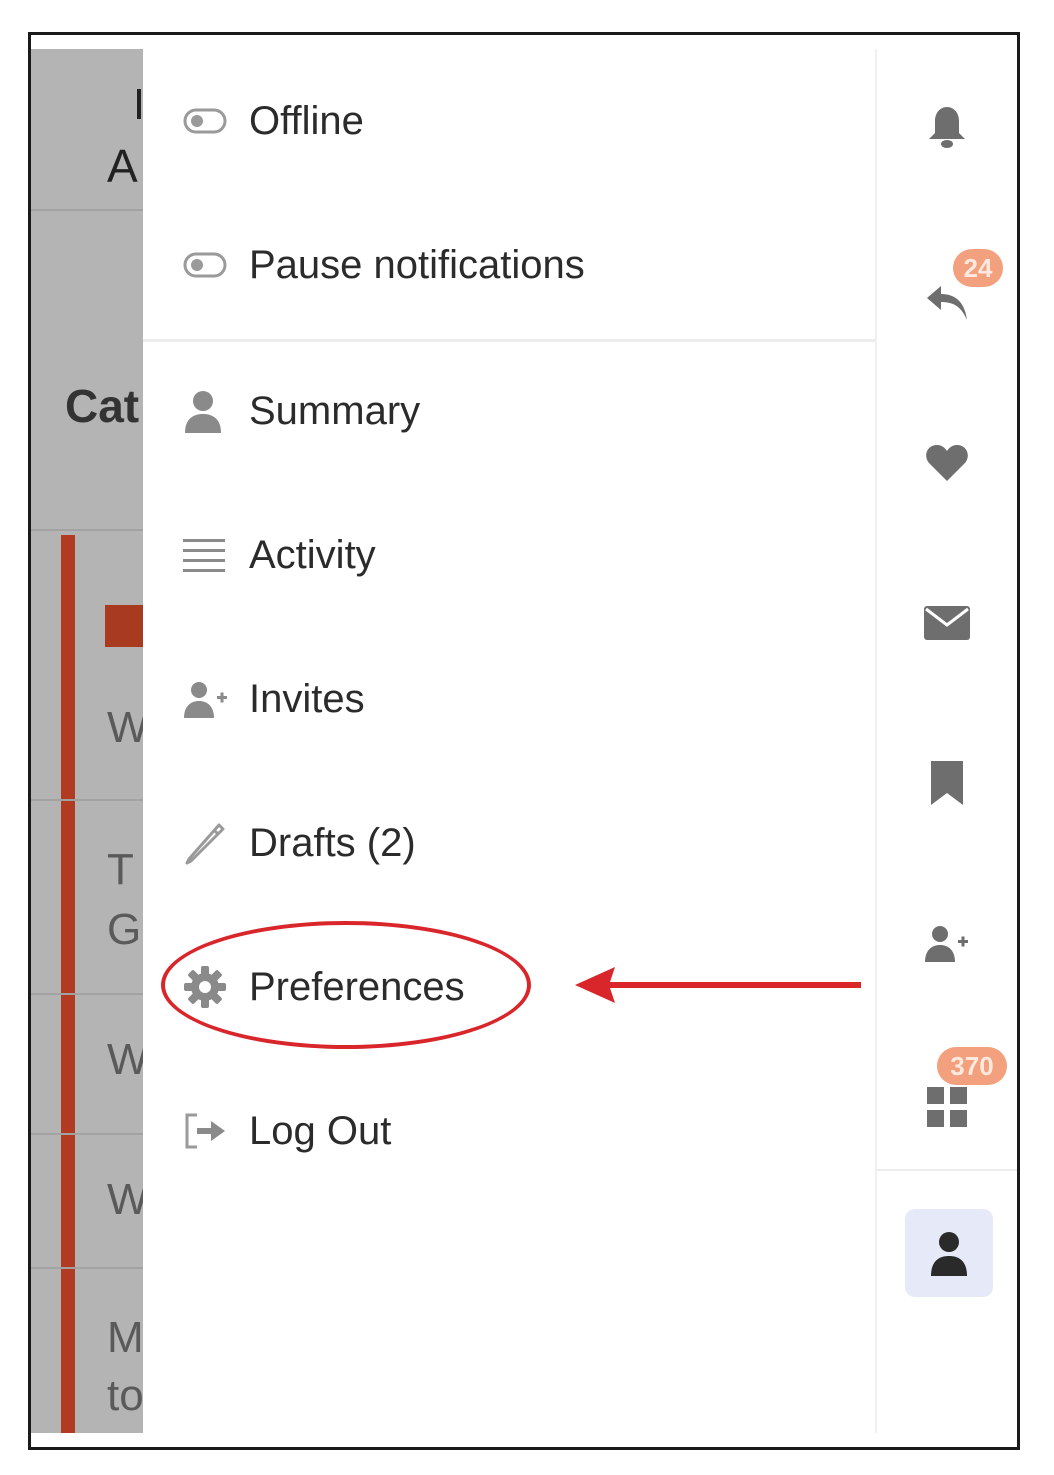 Image resolution: width=1054 pixels, height=1475 pixels. Describe the element at coordinates (946, 741) in the screenshot. I see `header-icon-rail: 24 370` at that location.